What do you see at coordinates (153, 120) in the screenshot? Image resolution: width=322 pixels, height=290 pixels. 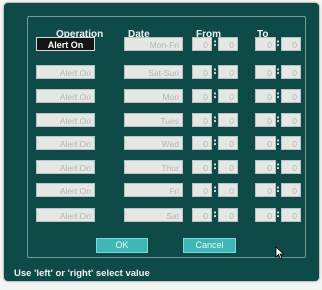 I see `date-field: Tues` at bounding box center [153, 120].